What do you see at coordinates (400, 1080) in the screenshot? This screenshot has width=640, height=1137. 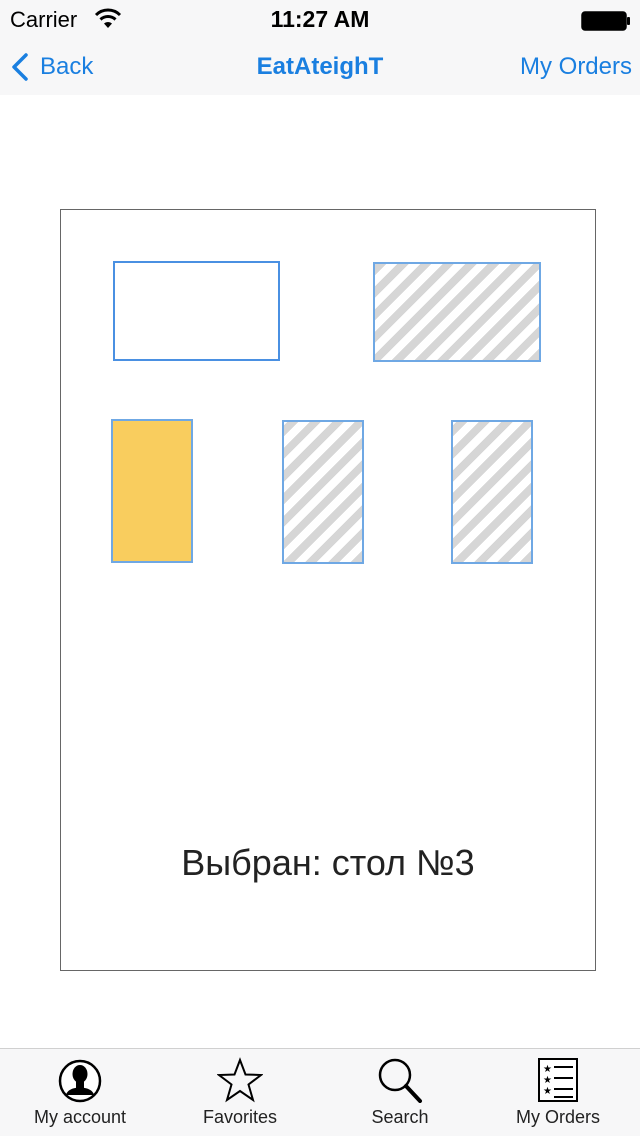 I see `search-icon` at bounding box center [400, 1080].